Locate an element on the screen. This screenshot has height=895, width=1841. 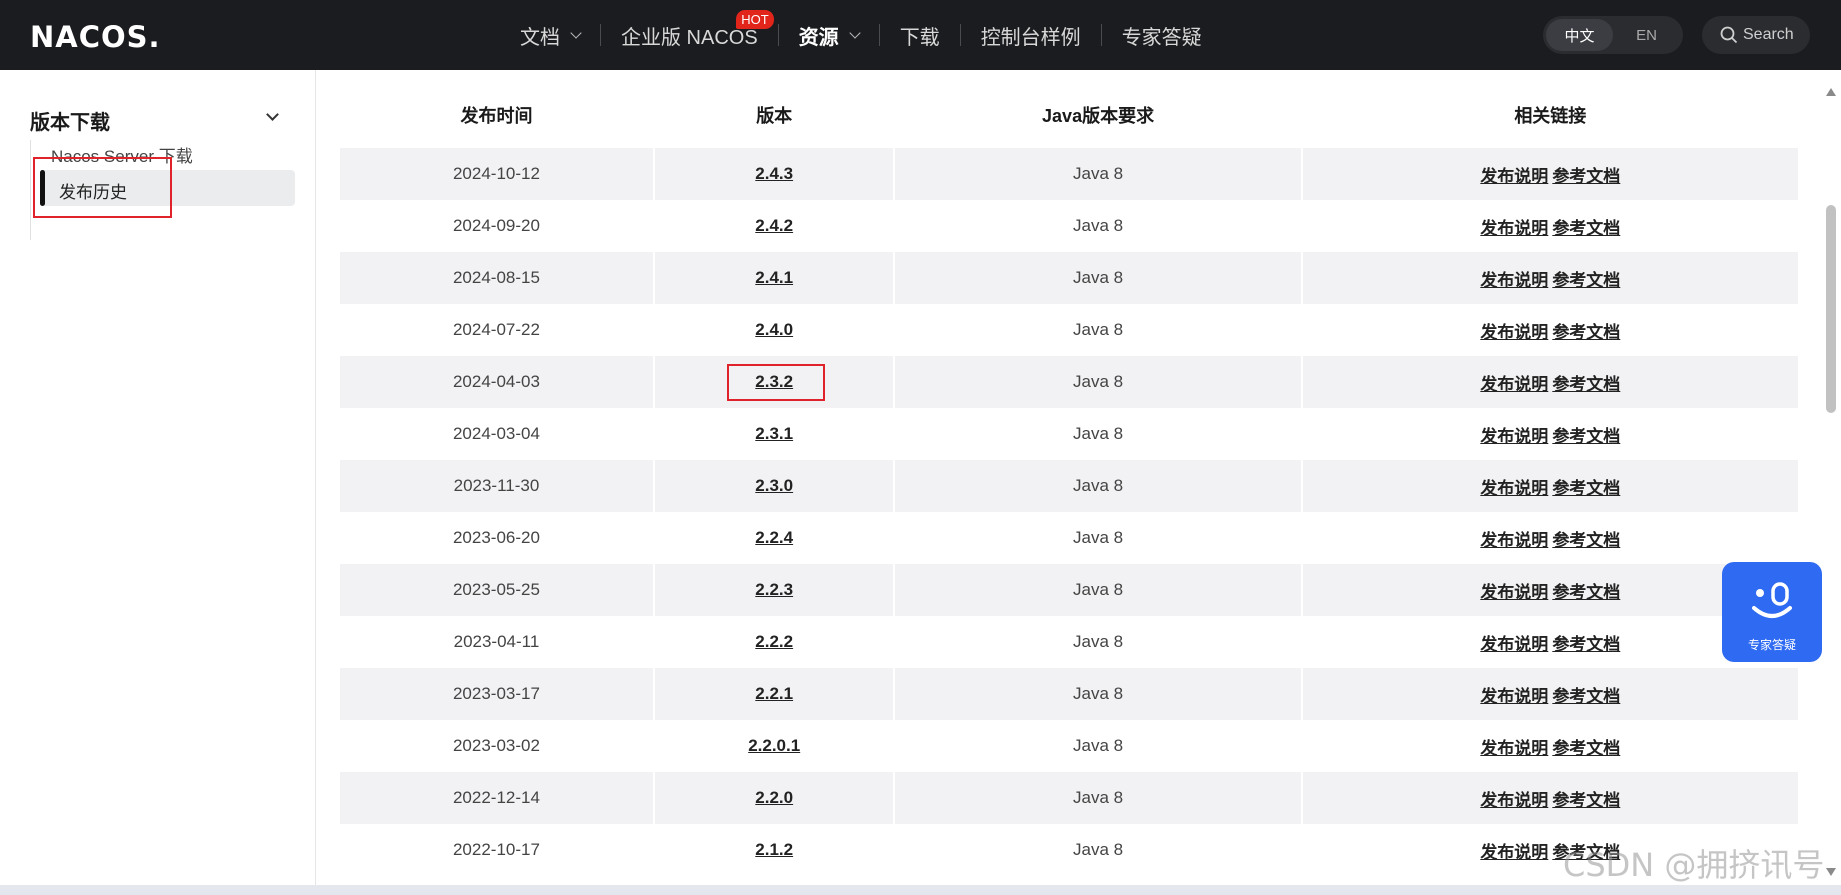
table-row: 2024-03-04 2.3.1 Java 8 发布说明 参考文档 is located at coordinates (1069, 434).